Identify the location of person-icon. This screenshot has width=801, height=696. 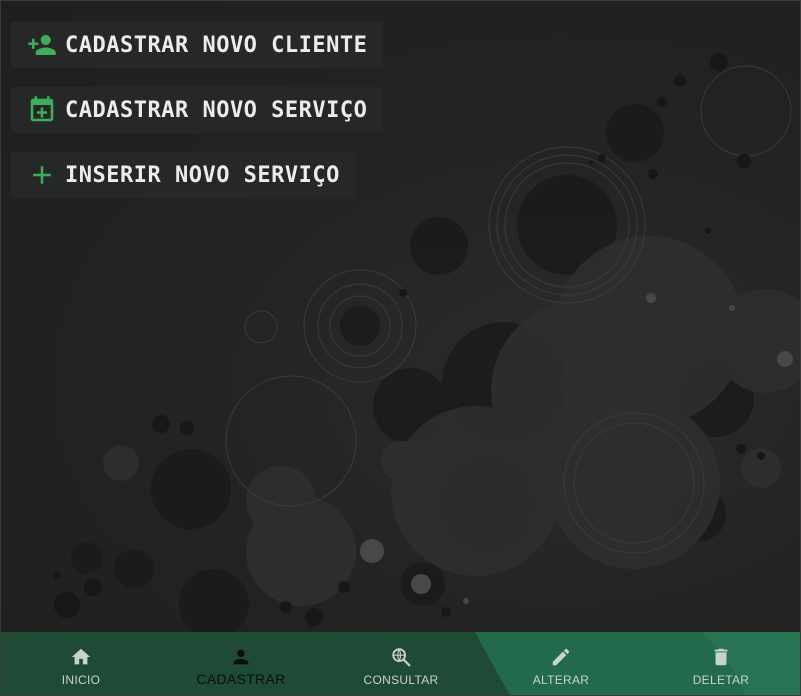
(241, 657).